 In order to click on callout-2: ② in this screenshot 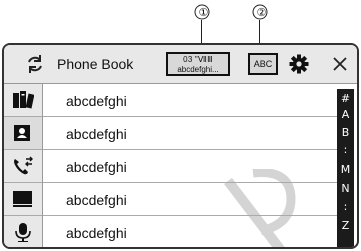, I will do `click(260, 12)`.